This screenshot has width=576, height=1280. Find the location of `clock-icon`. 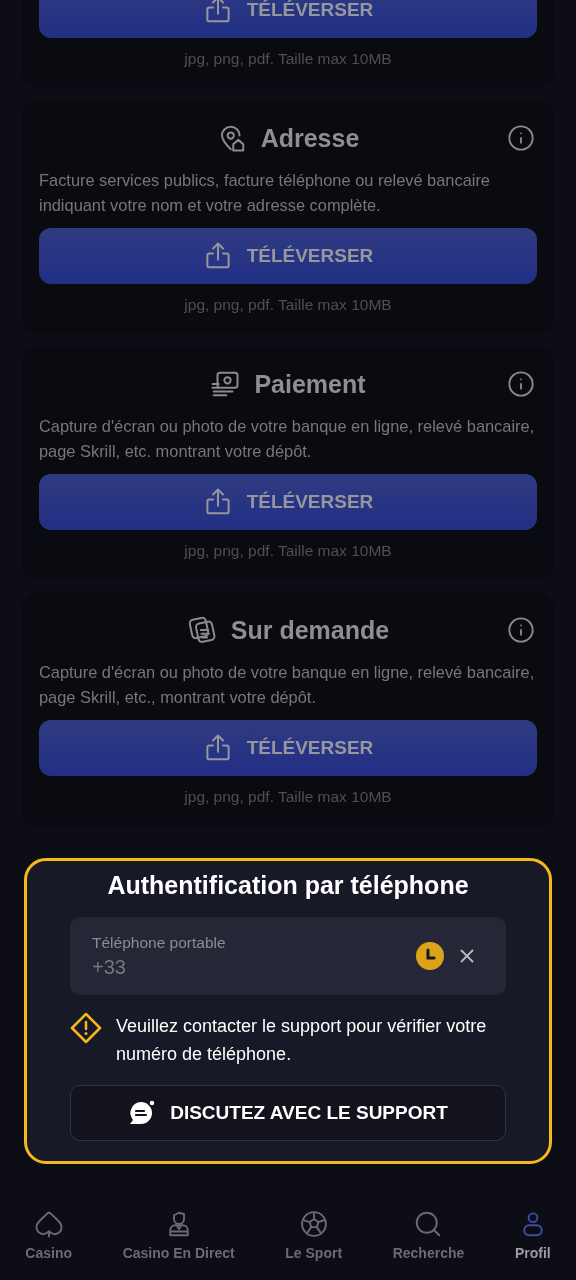

clock-icon is located at coordinates (430, 956).